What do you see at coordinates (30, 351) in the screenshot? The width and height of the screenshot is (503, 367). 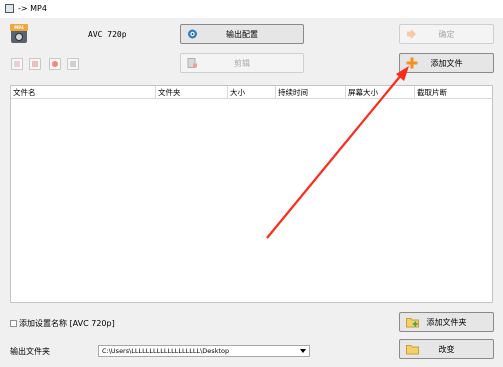 I see `output-folder-label: 输出文件夹` at bounding box center [30, 351].